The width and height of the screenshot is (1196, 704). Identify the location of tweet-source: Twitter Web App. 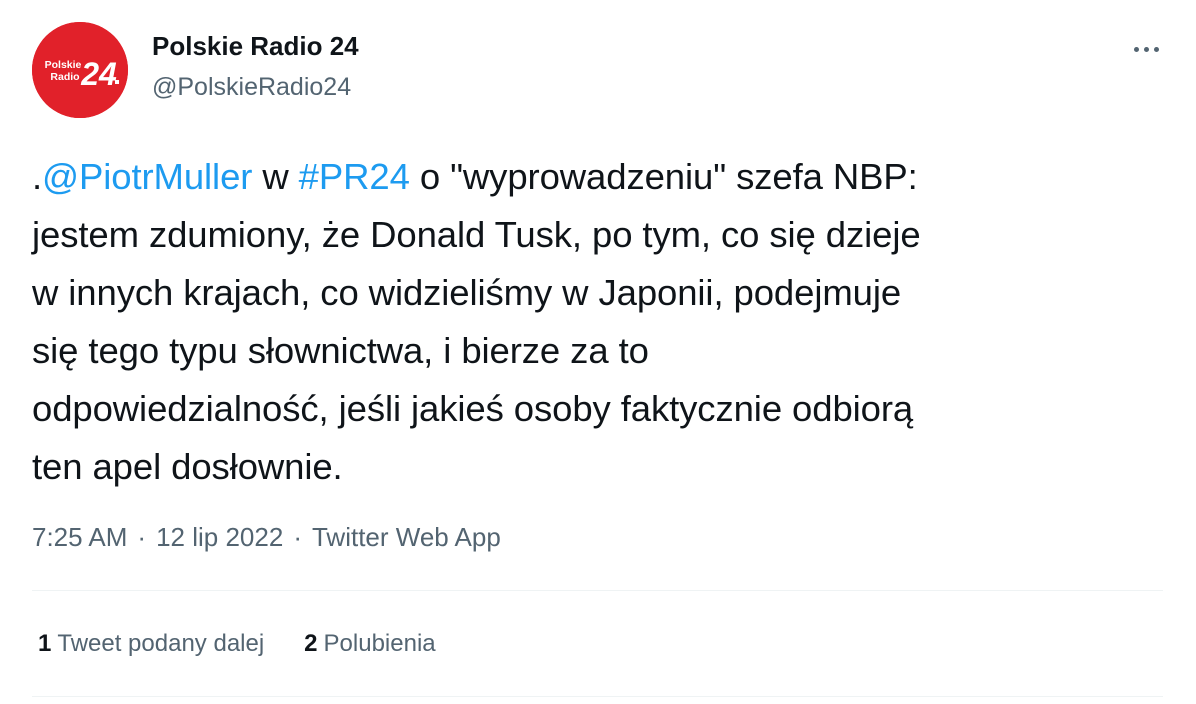
(406, 537).